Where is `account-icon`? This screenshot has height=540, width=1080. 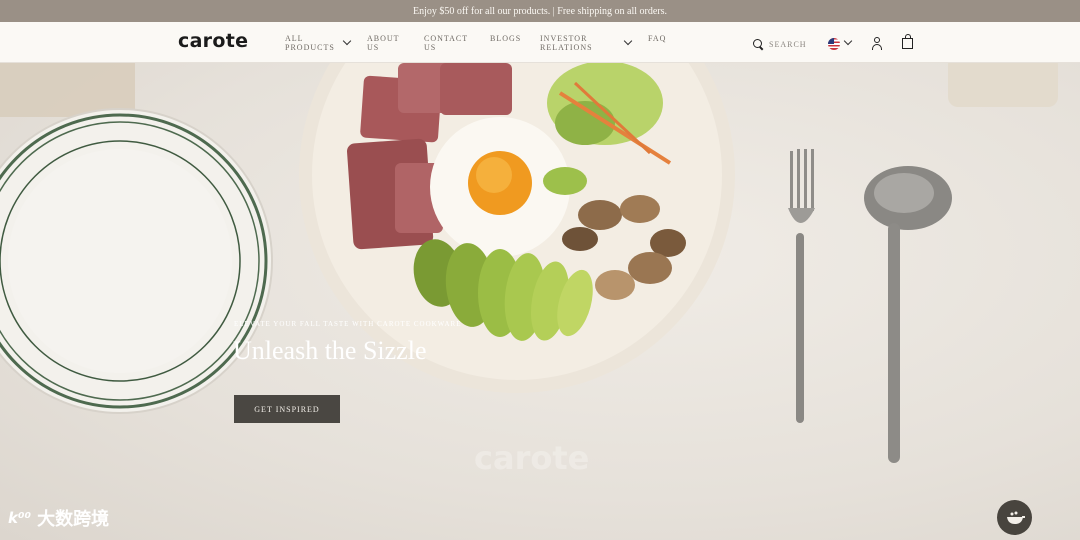
account-icon is located at coordinates (877, 43).